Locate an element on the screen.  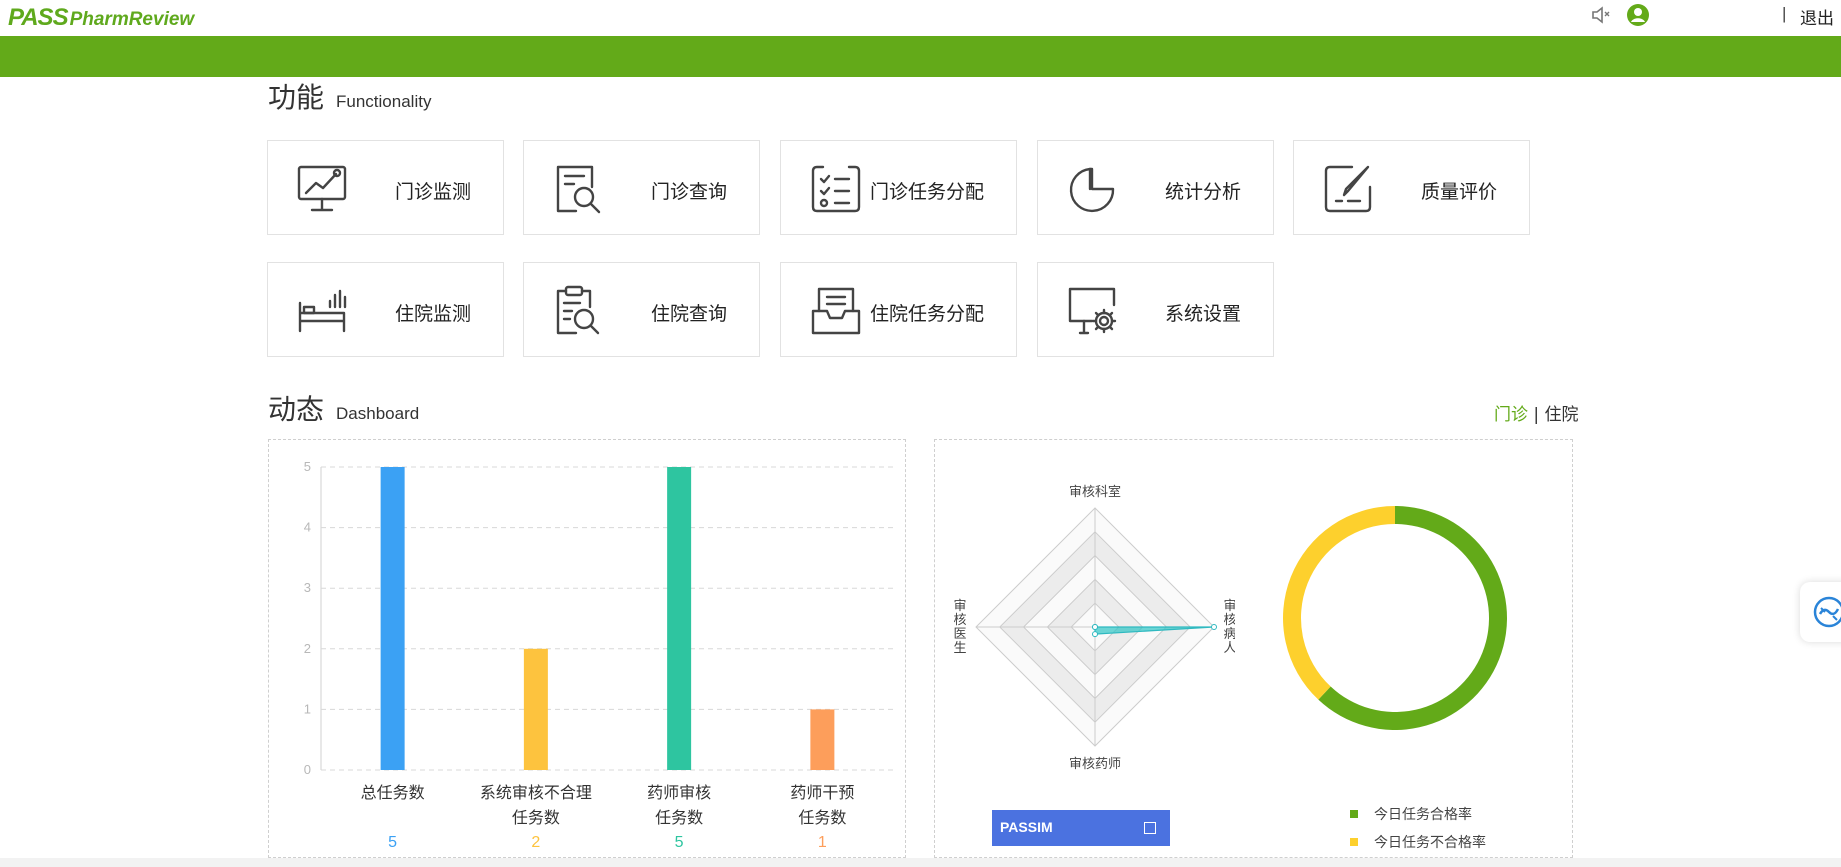
tile-inpatient-task-allocation: 住院任务分配 is located at coordinates (898, 309).